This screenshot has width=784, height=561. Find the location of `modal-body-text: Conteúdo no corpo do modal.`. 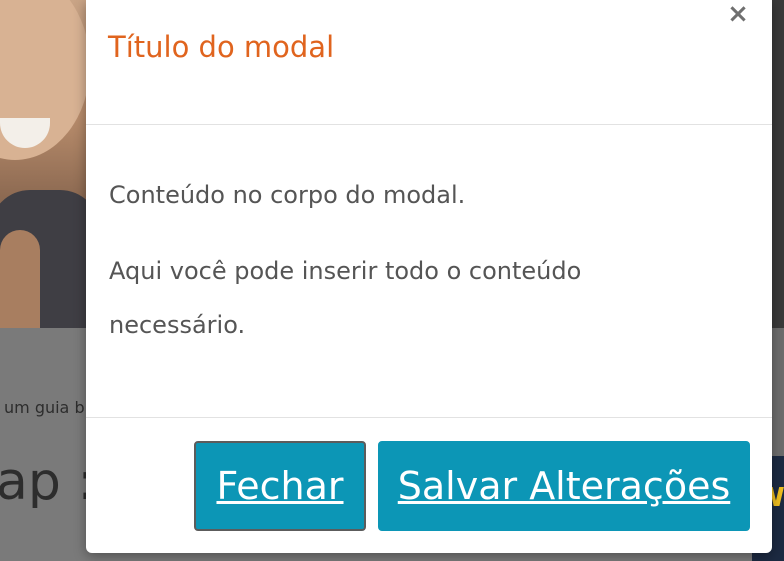

modal-body-text: Conteúdo no corpo do modal. is located at coordinates (287, 195).